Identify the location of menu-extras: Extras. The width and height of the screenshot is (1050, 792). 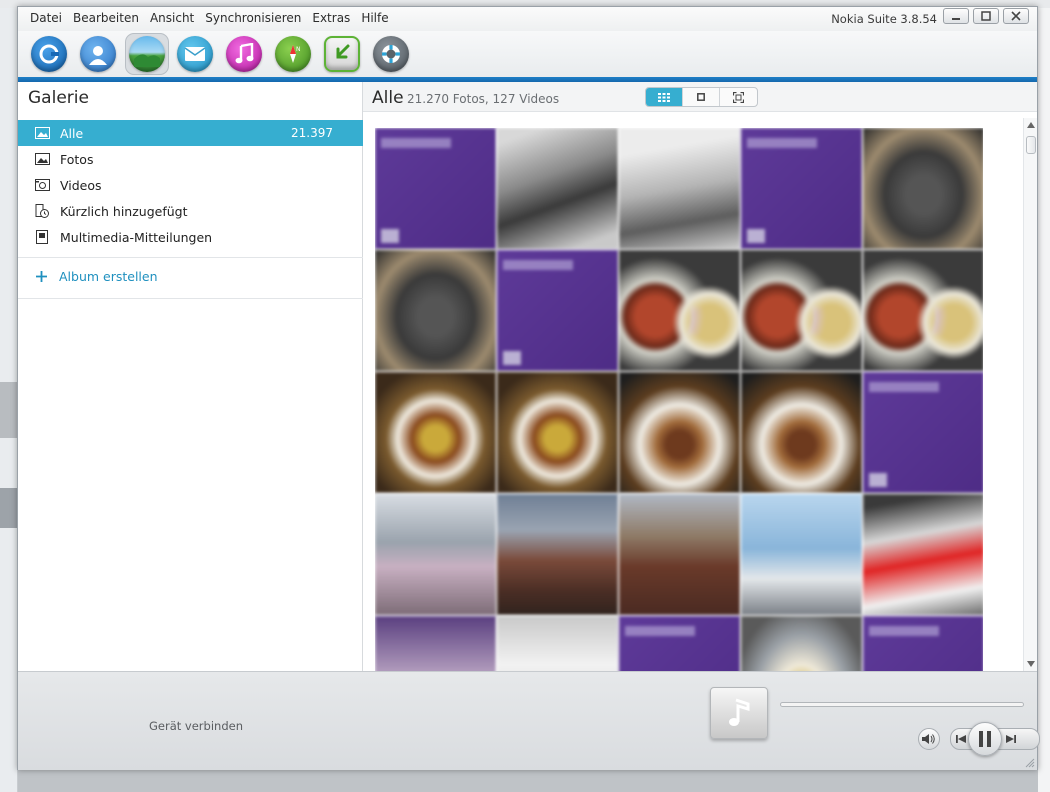
(331, 18).